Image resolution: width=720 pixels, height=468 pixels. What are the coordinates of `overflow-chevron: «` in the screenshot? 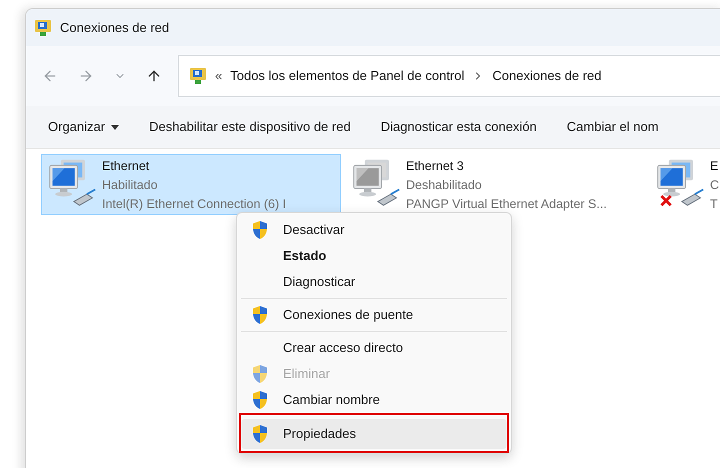 It's located at (218, 76).